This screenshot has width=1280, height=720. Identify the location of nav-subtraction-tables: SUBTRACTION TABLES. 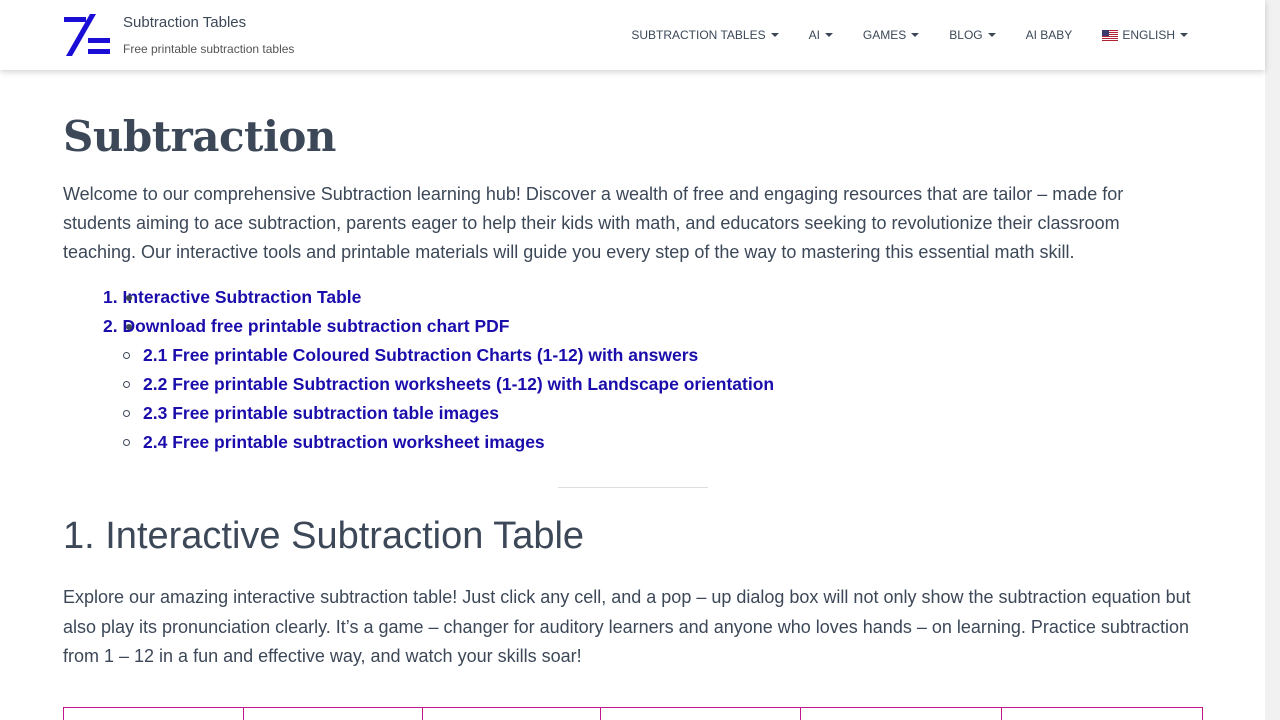
(705, 35).